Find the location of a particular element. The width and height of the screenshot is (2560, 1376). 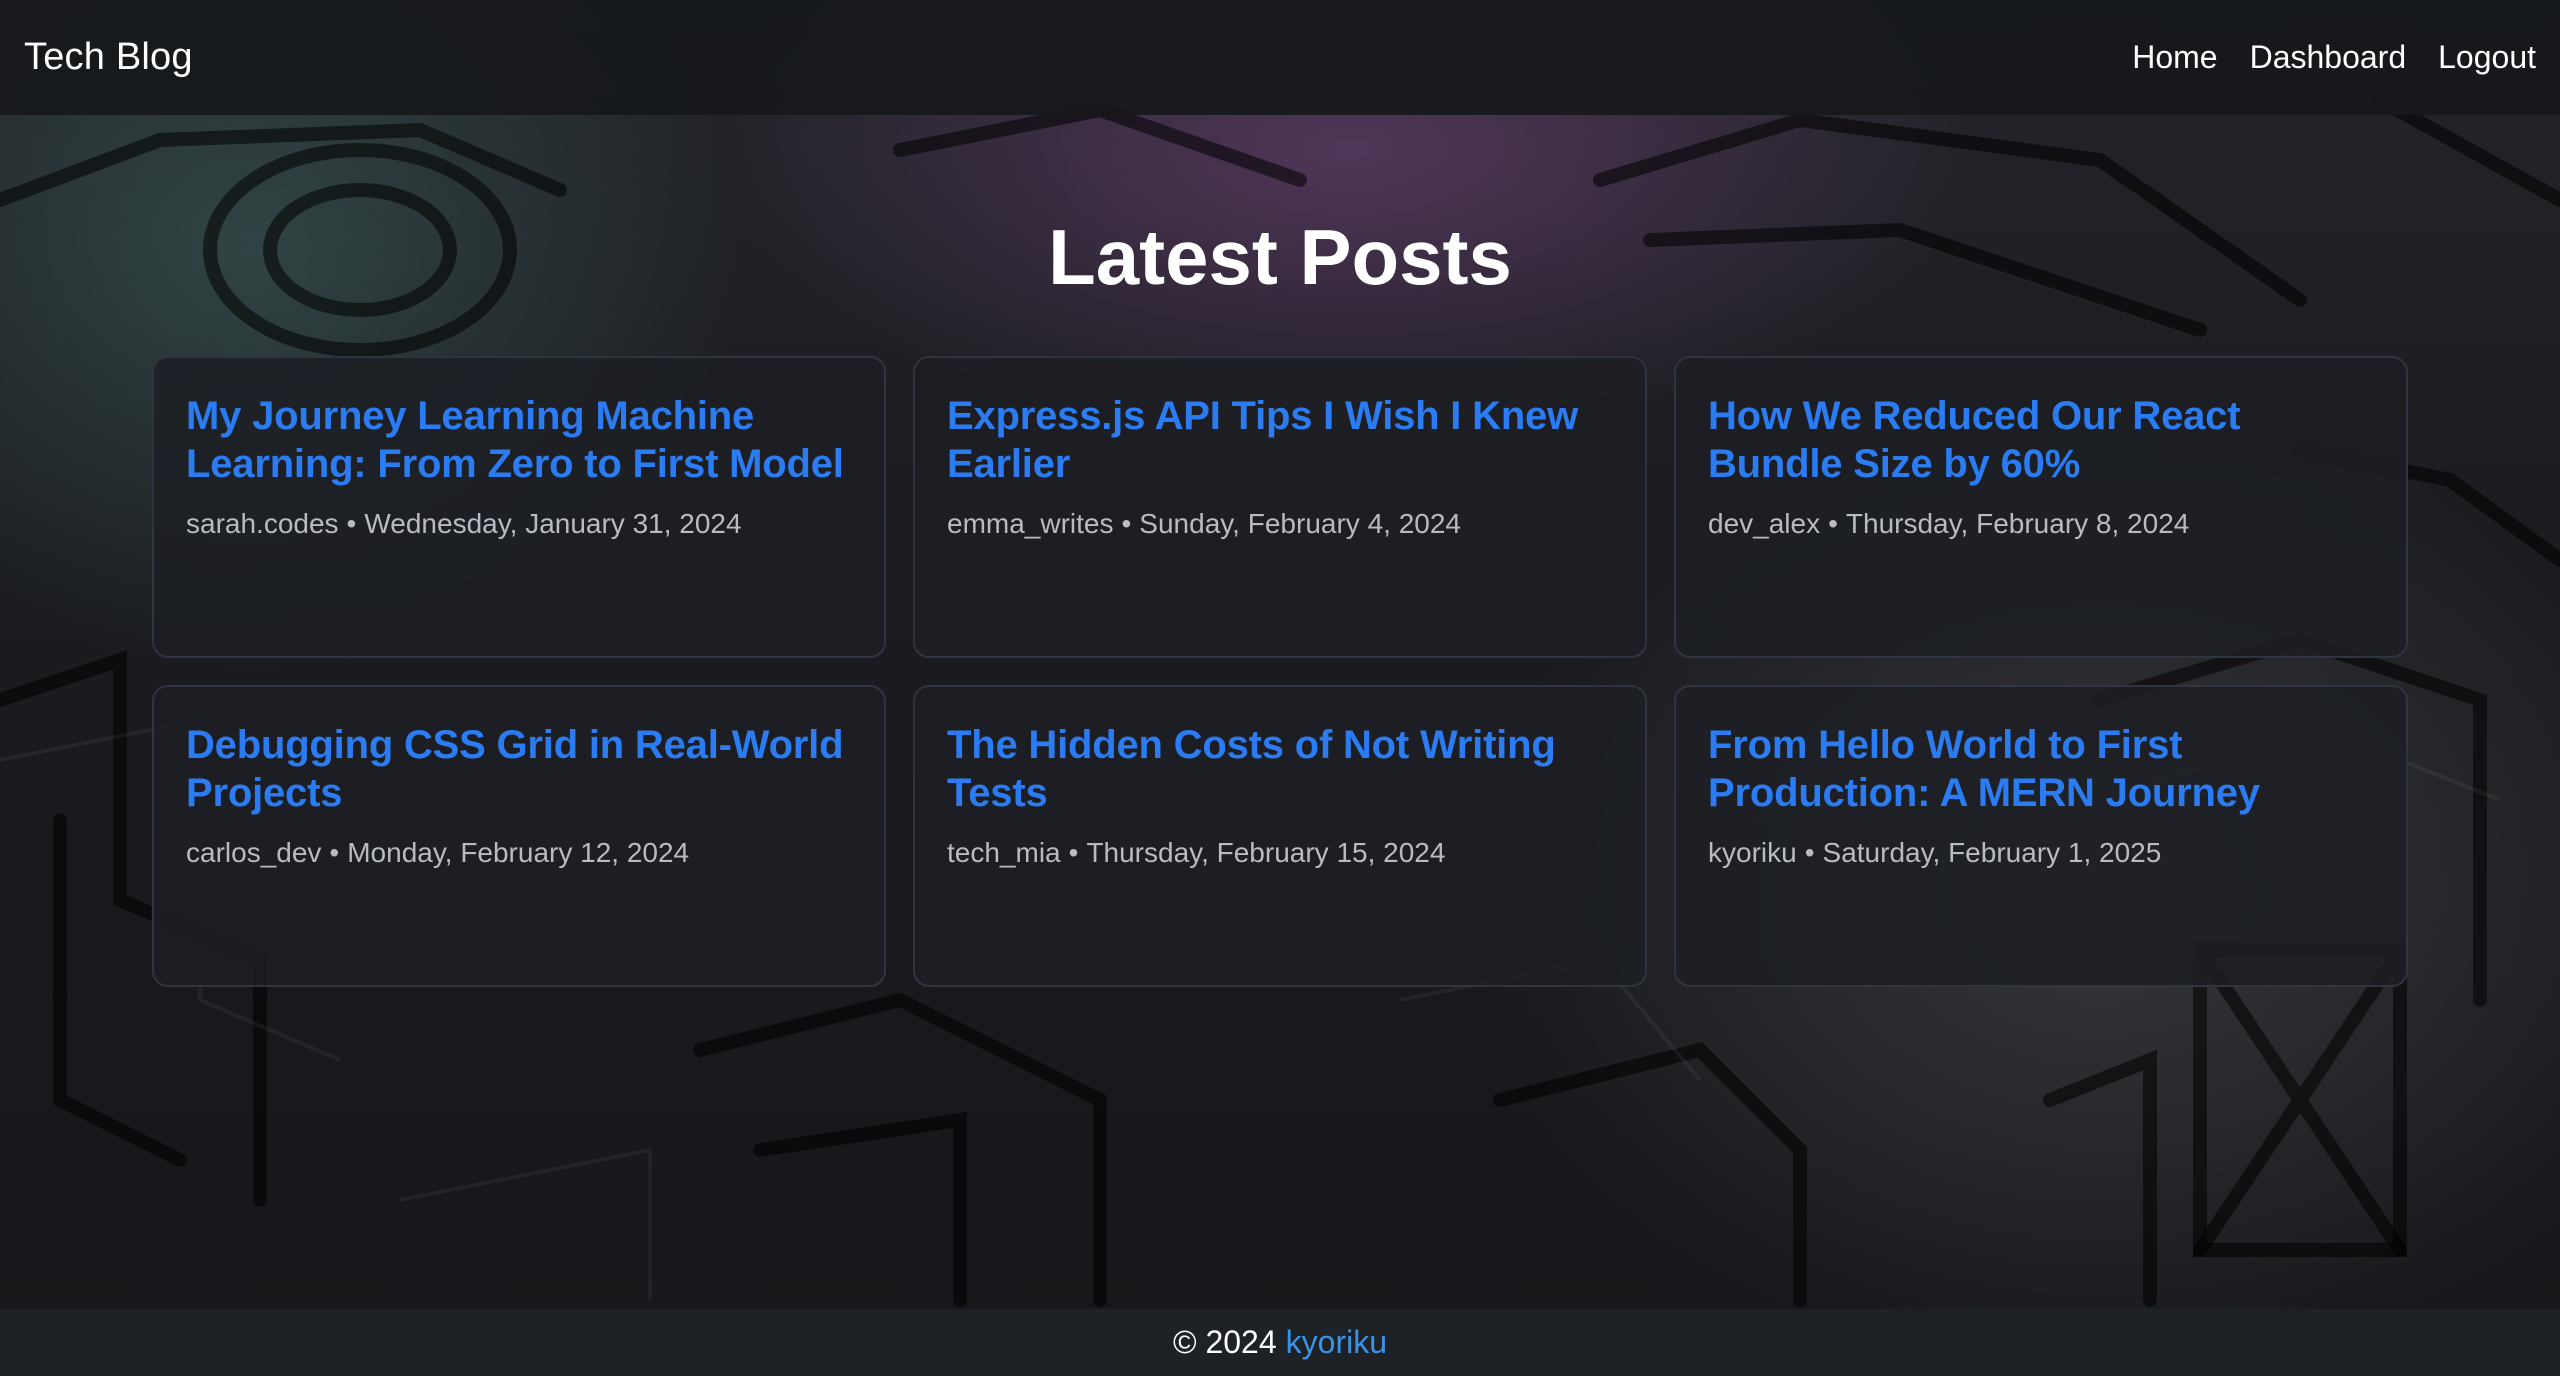

post-meta: kyoriku • Saturday, February 1, 2025 is located at coordinates (2041, 853).